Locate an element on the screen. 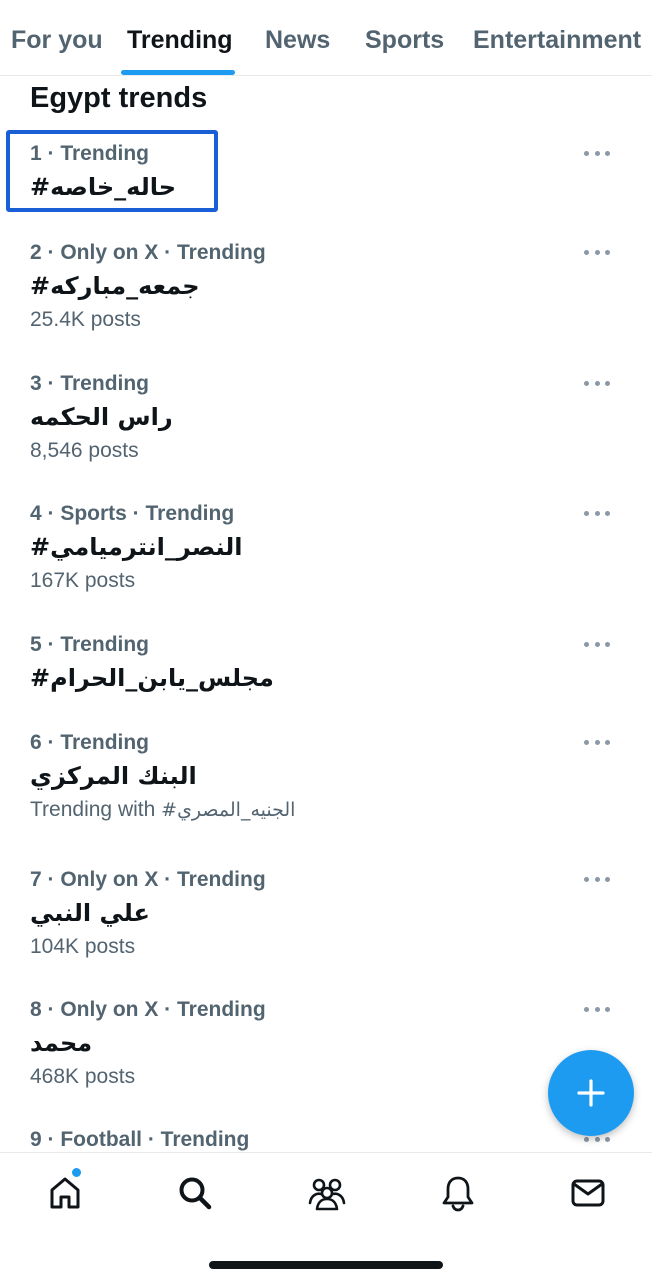 The width and height of the screenshot is (652, 1280). trend-post-count: 167K posts is located at coordinates (83, 580).